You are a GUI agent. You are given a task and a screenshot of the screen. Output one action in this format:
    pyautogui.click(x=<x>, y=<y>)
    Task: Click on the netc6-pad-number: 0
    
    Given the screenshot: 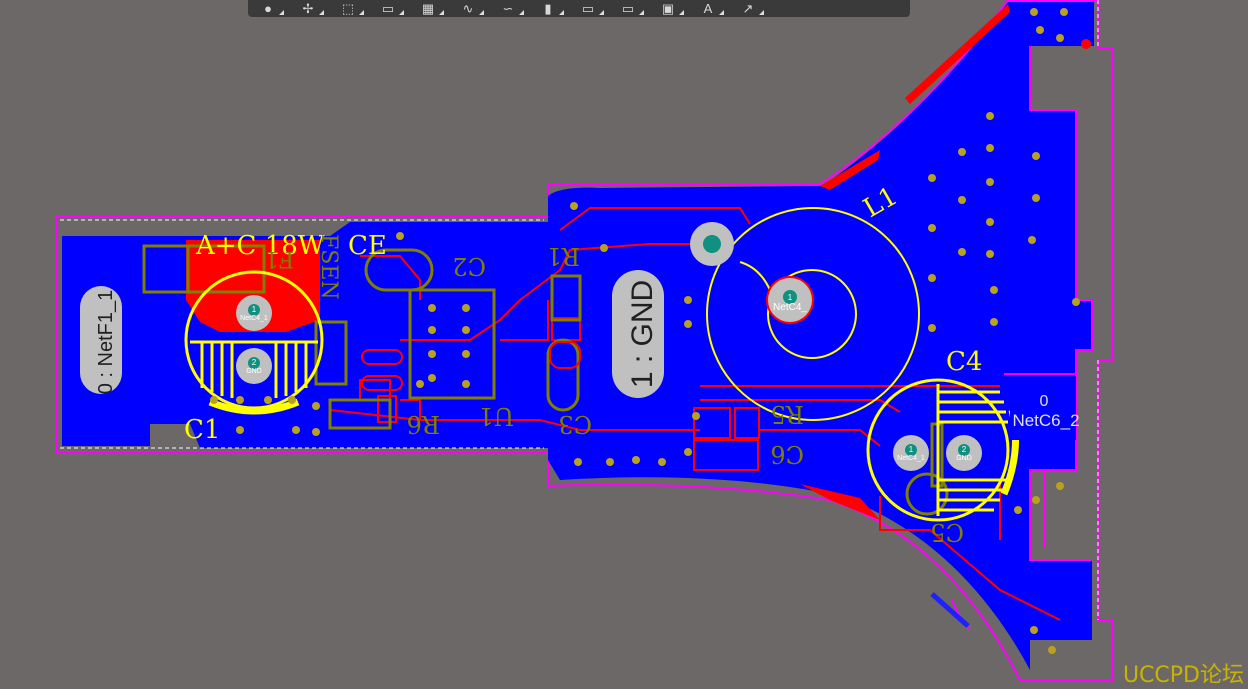 What is the action you would take?
    pyautogui.click(x=1044, y=401)
    